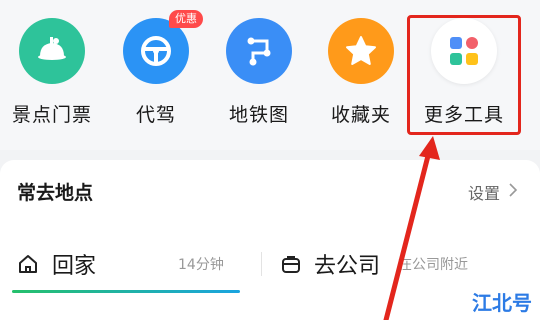 The width and height of the screenshot is (540, 320). I want to click on annotation-arrow, so click(411, 228).